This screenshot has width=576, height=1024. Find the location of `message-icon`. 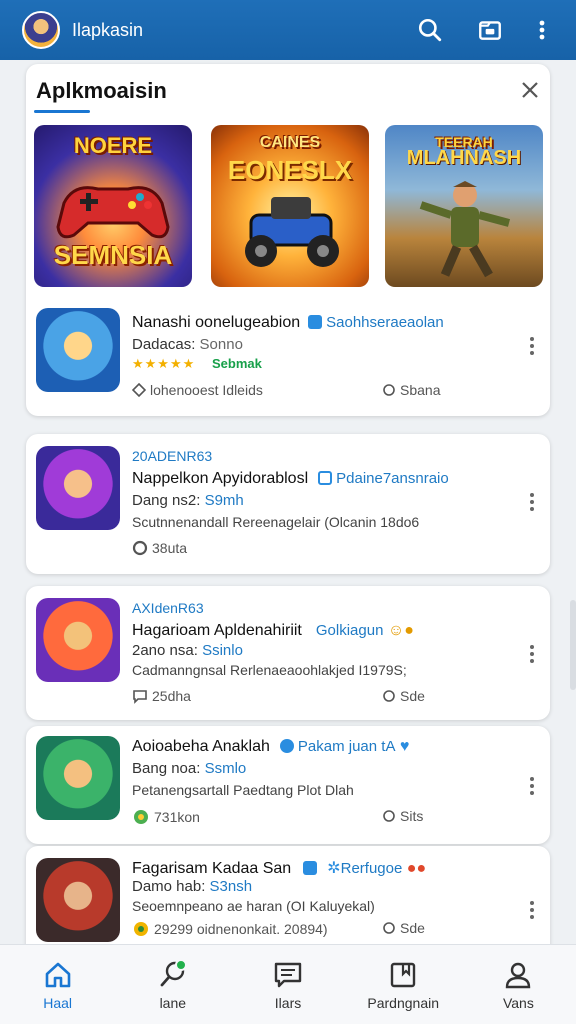

message-icon is located at coordinates (288, 975).